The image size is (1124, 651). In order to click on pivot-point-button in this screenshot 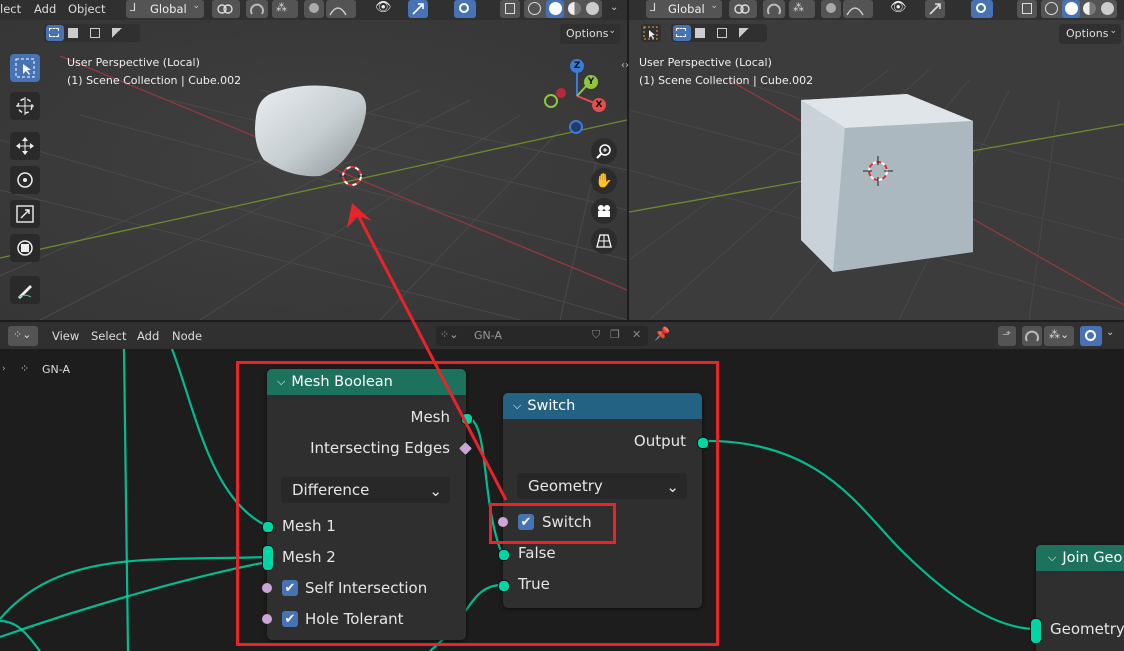, I will do `click(226, 9)`.